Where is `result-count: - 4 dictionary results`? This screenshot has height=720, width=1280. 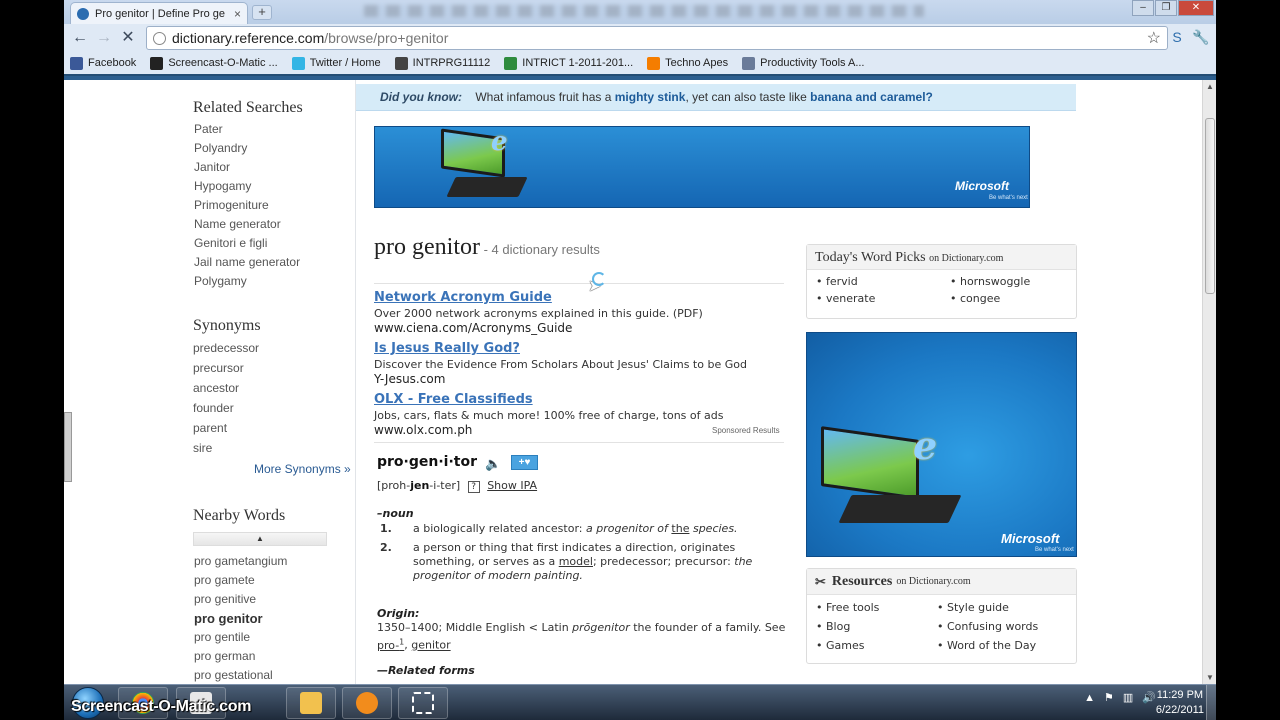
result-count: - 4 dictionary results is located at coordinates (539, 249).